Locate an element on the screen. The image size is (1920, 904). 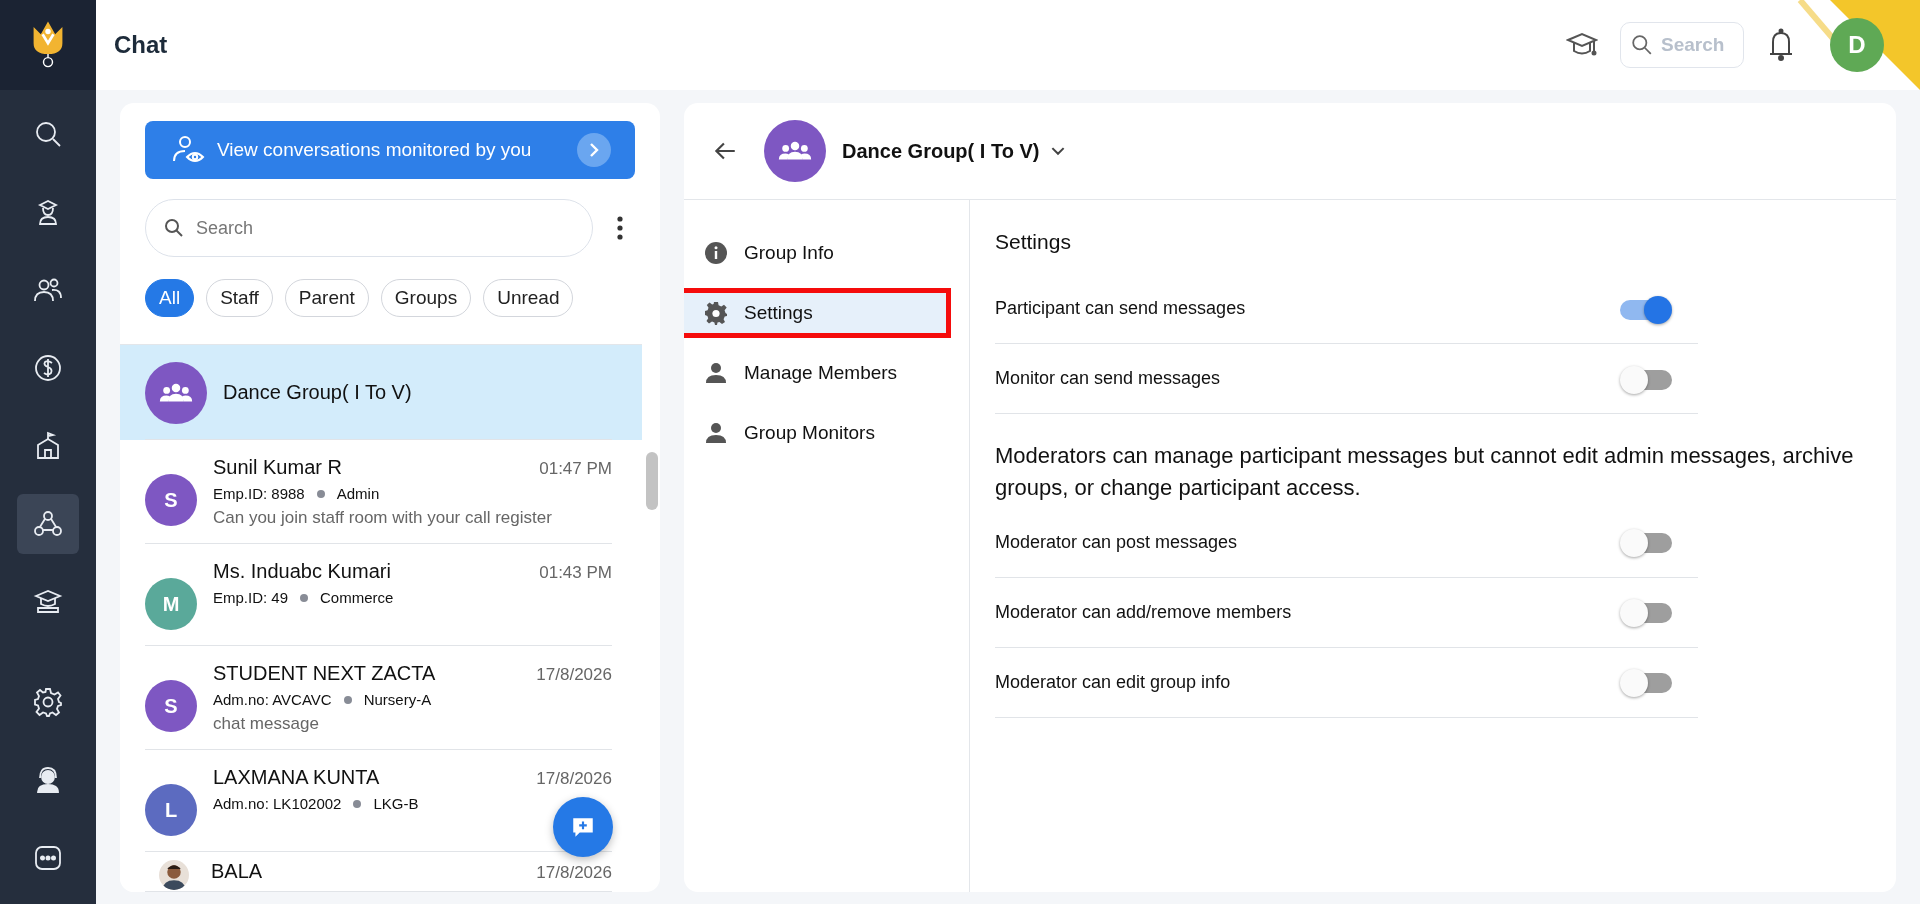
setting-label: Moderator can edit group info is located at coordinates (1113, 682).